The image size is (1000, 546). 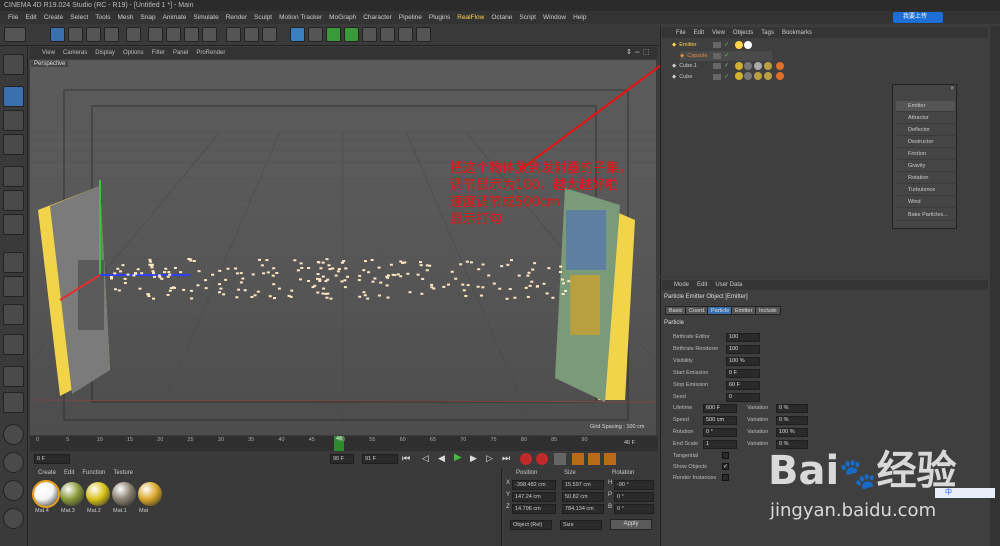 What do you see at coordinates (581, 525) in the screenshot?
I see `coord-size-select: Size` at bounding box center [581, 525].